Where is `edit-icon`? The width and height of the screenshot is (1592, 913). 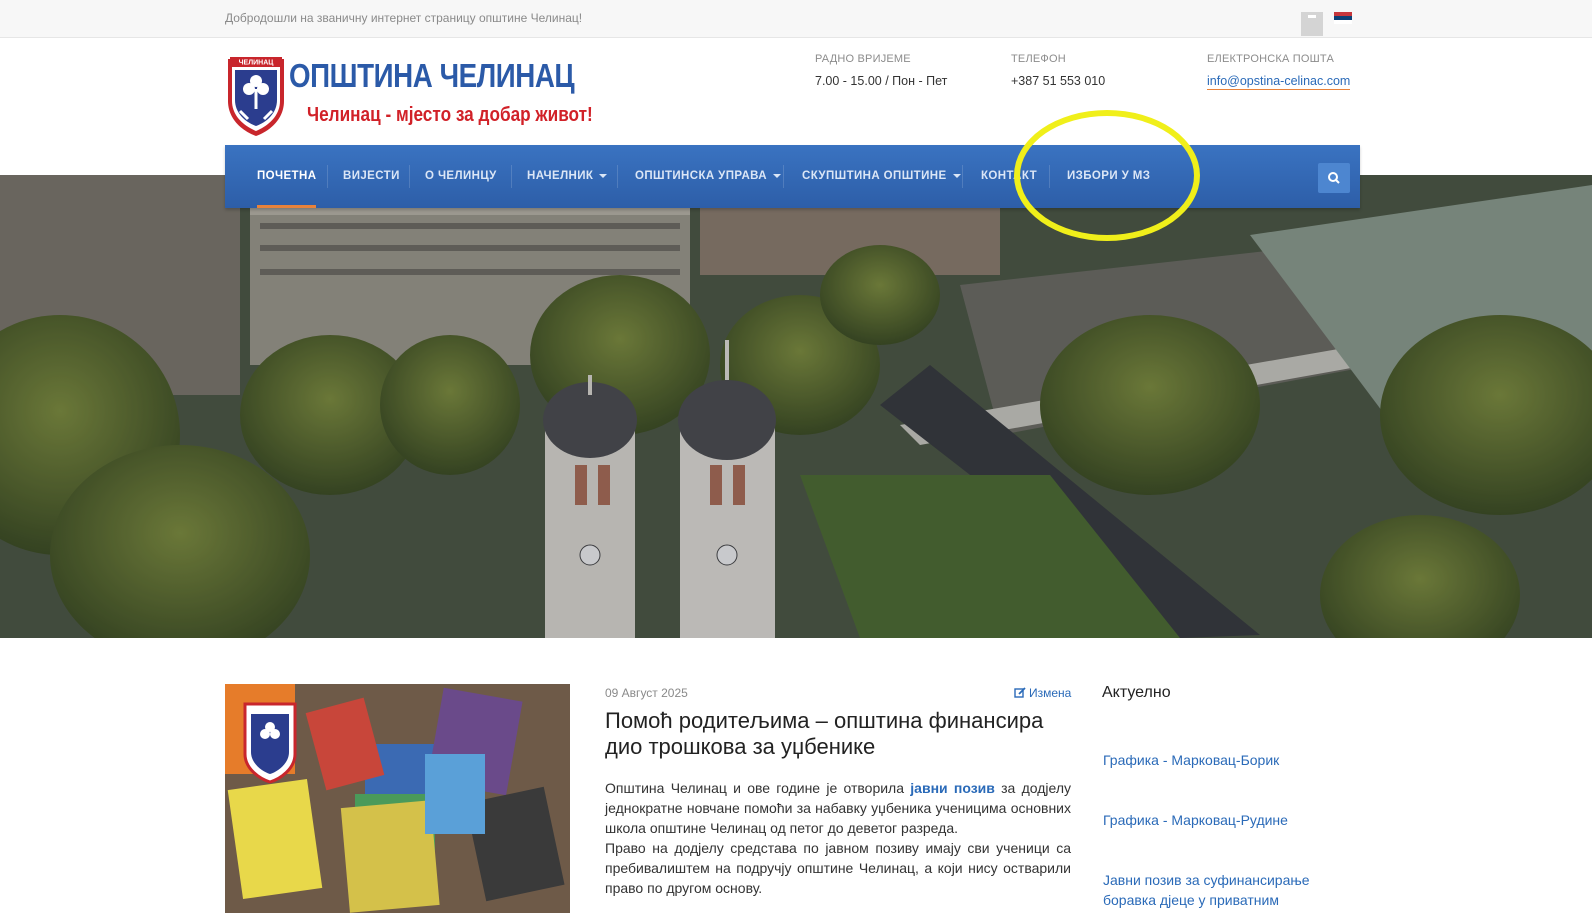 edit-icon is located at coordinates (1020, 692).